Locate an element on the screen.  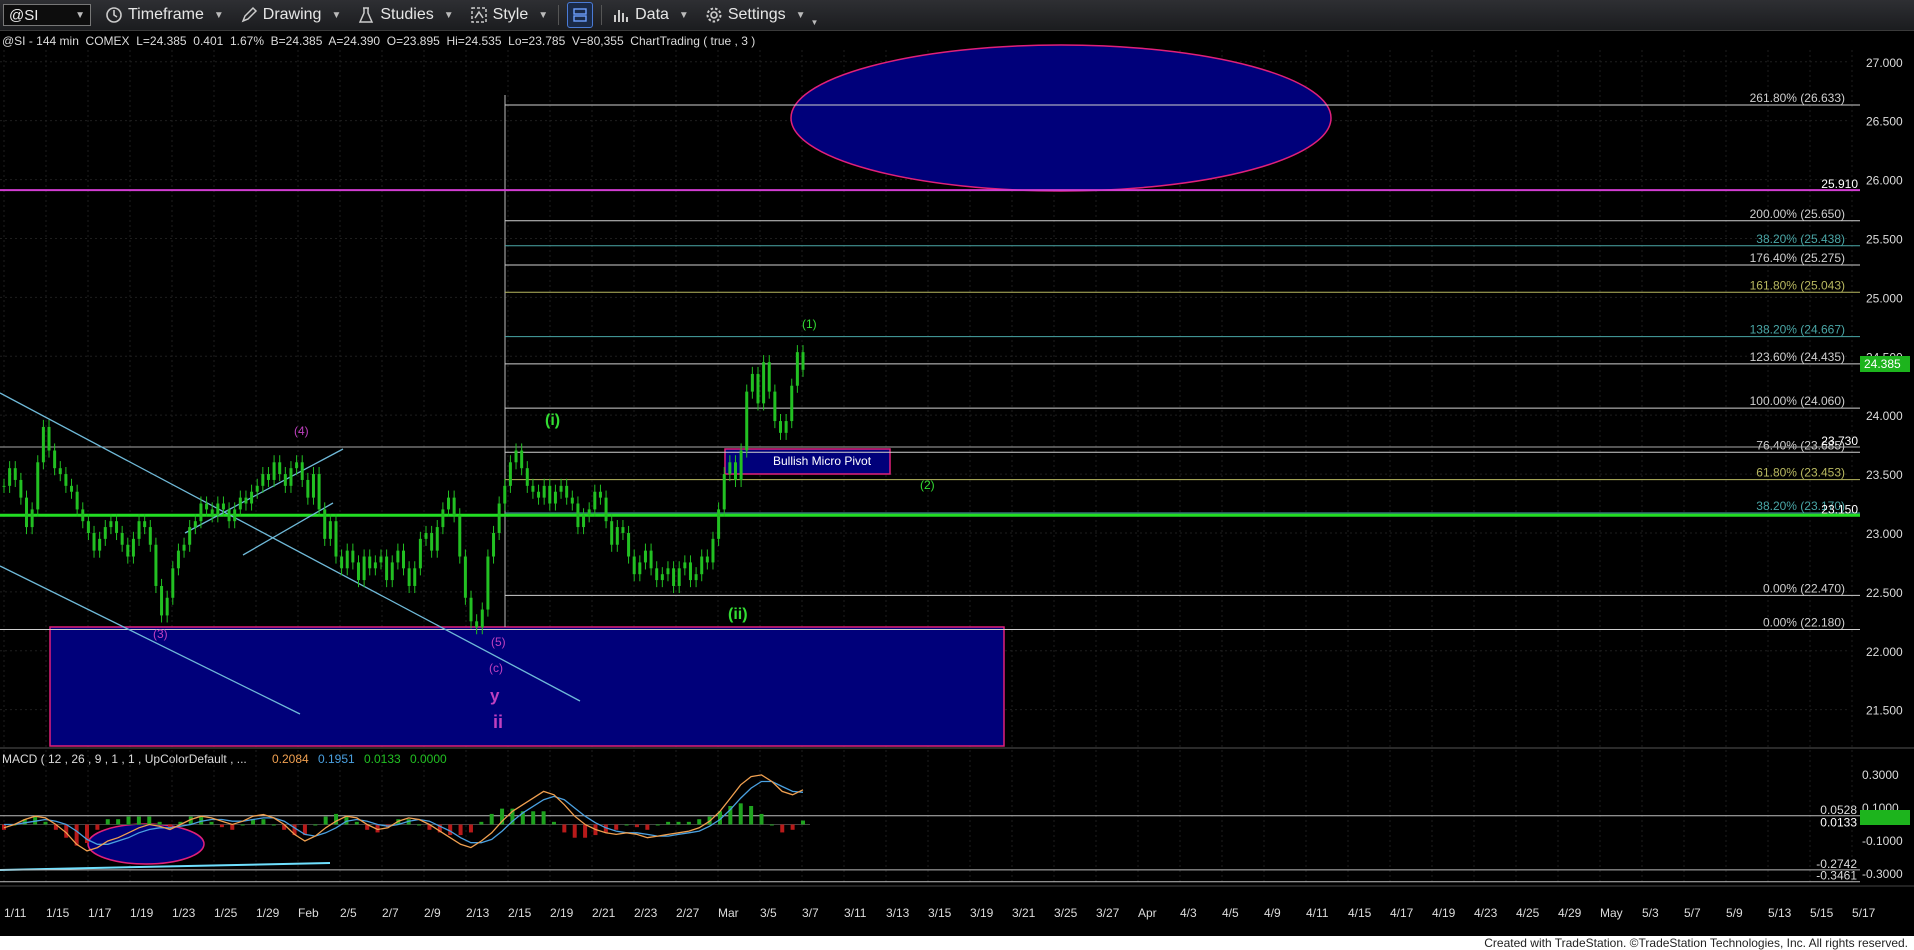
price-tick: 21.500 is located at coordinates (1884, 711).